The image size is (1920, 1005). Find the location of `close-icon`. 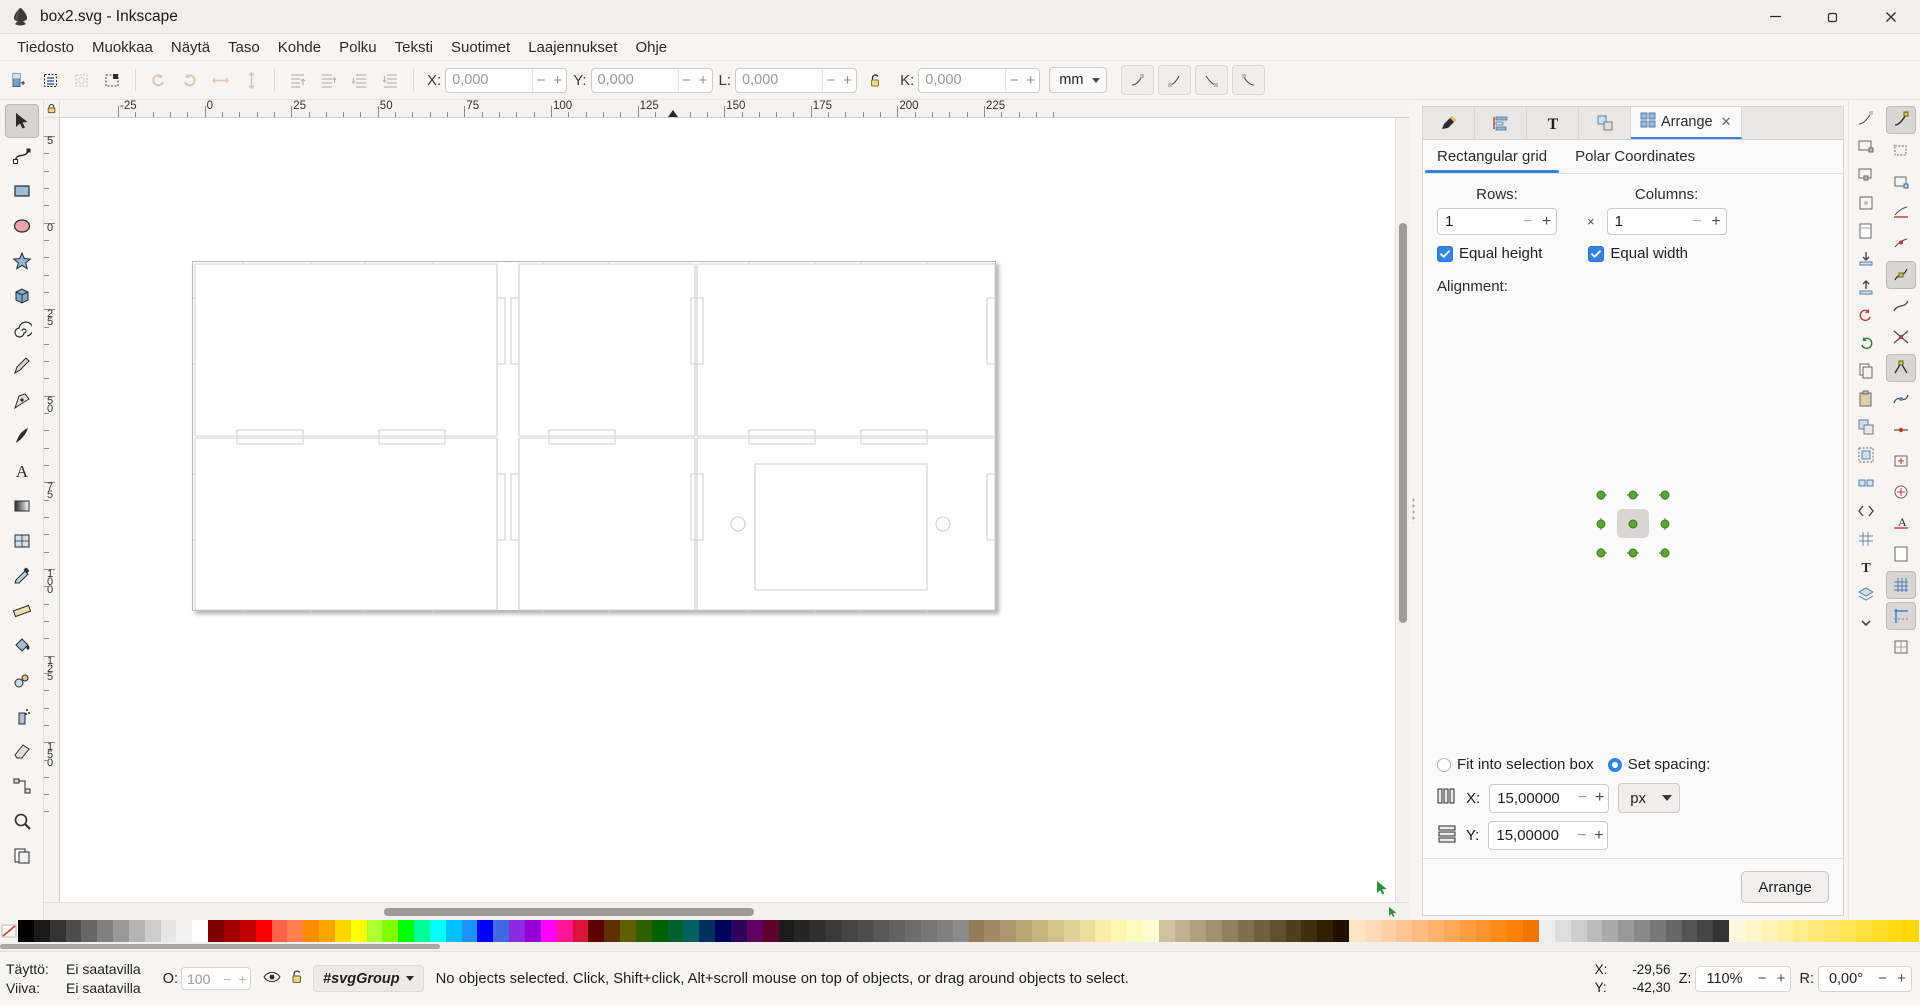

close-icon is located at coordinates (1891, 17).